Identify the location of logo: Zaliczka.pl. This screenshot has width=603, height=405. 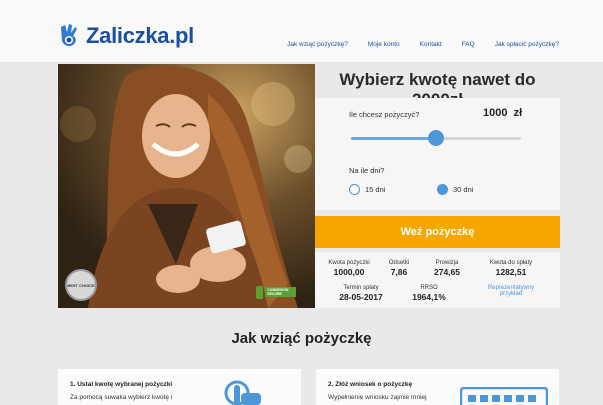
(126, 36).